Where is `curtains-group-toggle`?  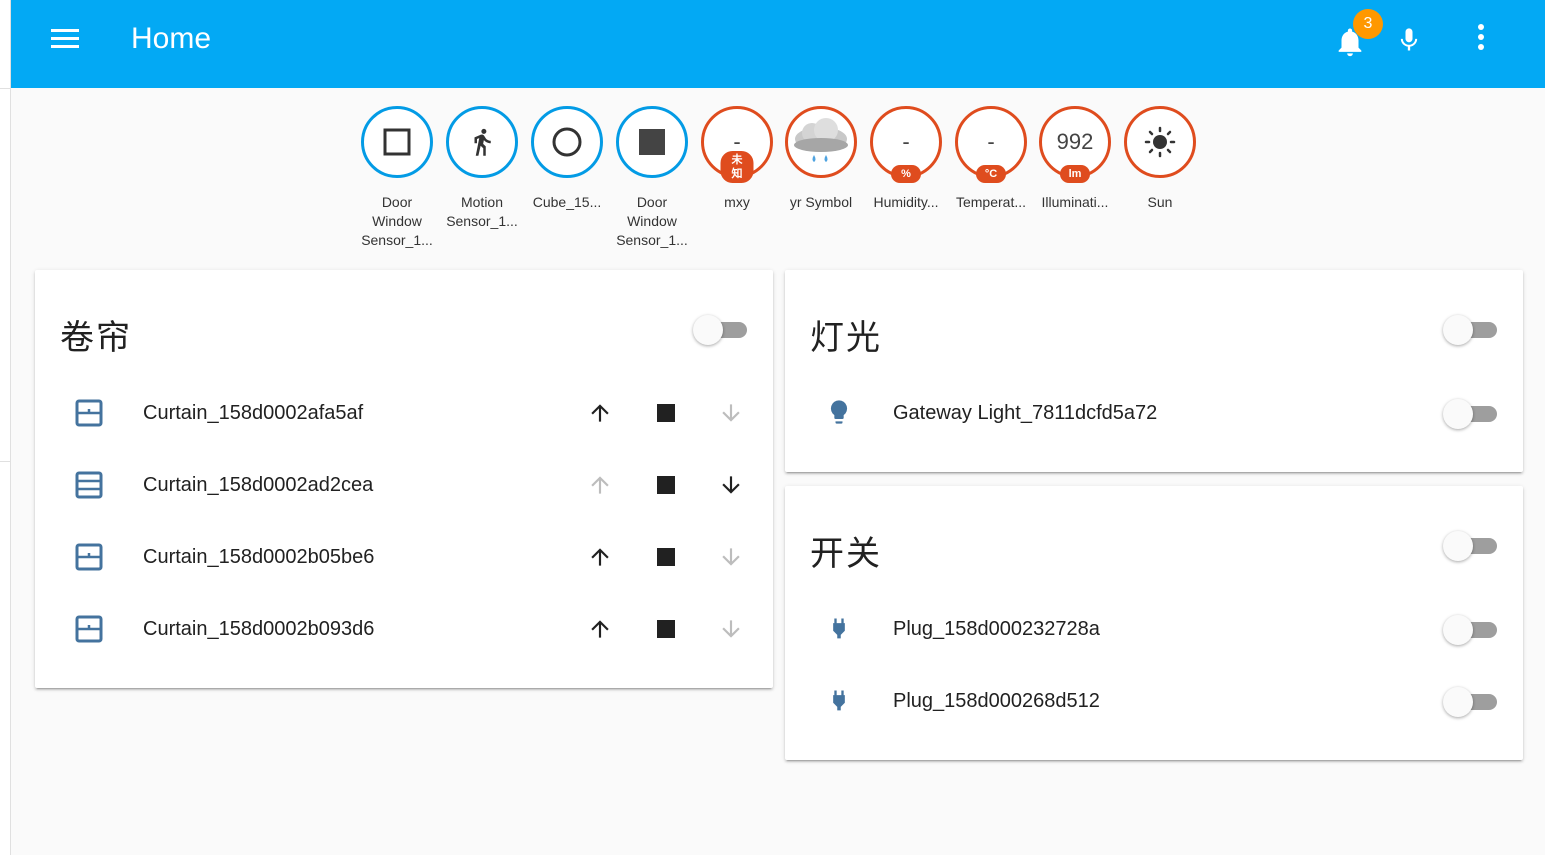
curtains-group-toggle is located at coordinates (721, 329).